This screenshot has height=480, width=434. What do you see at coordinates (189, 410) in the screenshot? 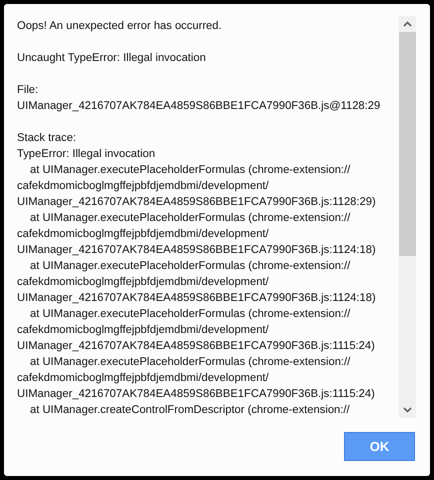
I see `stack-trace-line: at UIManager.createControlFromDescriptor (chrome-extension://` at bounding box center [189, 410].